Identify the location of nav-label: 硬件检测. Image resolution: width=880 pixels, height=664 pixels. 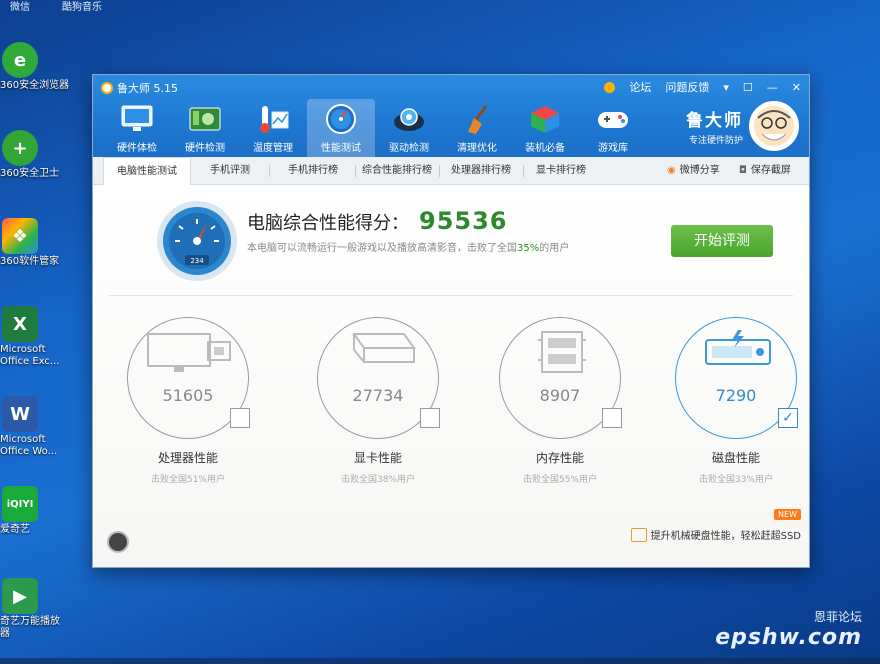
(205, 148).